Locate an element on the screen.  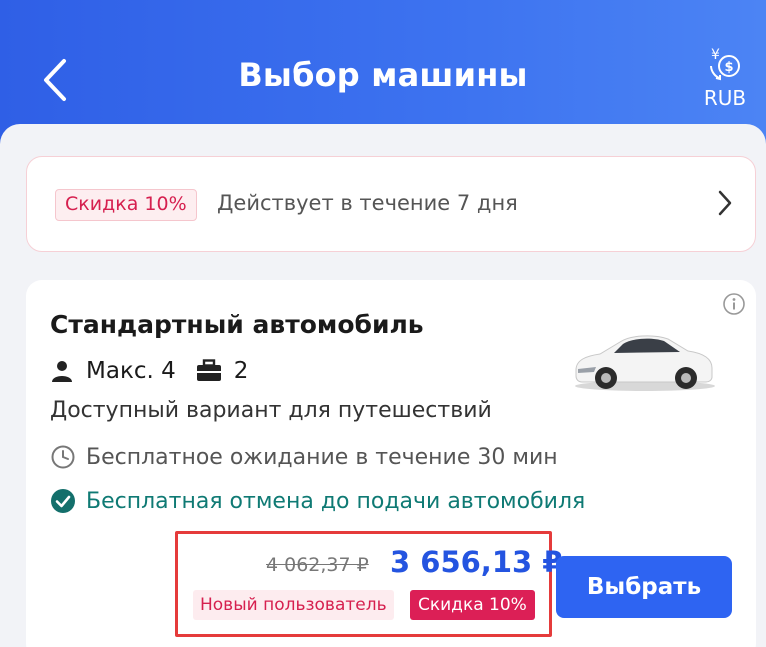
luggage-capacity: 2 is located at coordinates (241, 371).